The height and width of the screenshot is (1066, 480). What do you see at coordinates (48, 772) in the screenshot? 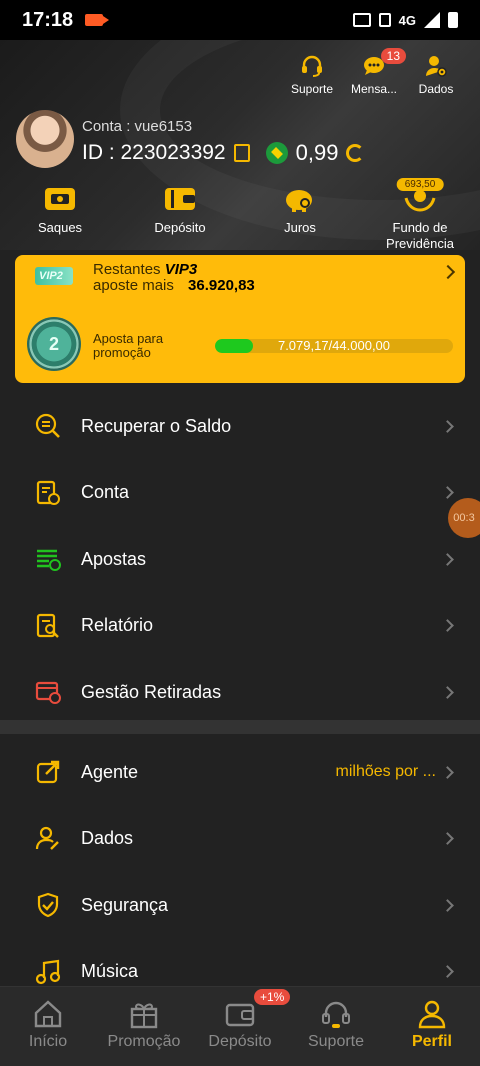
I see `share-icon` at bounding box center [48, 772].